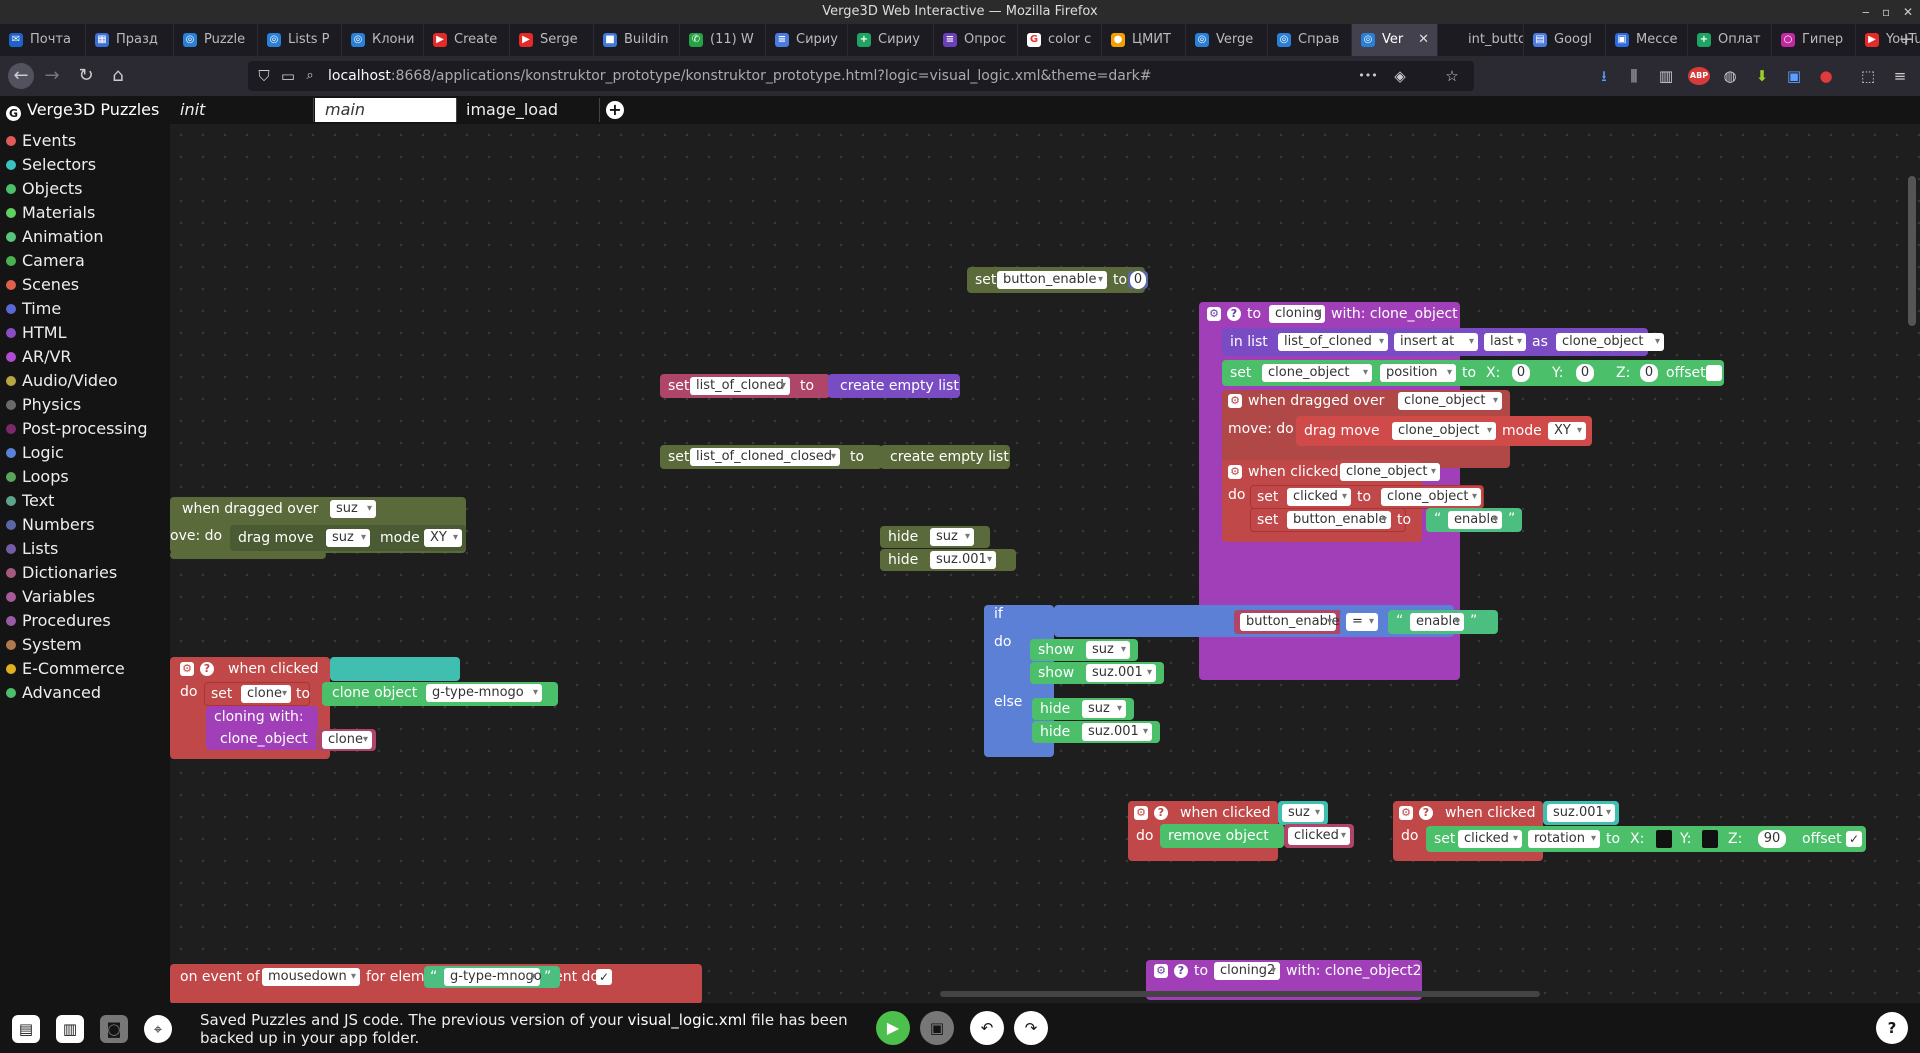 The width and height of the screenshot is (1920, 1053). Describe the element at coordinates (50, 213) in the screenshot. I see `category-materials: Materials` at that location.